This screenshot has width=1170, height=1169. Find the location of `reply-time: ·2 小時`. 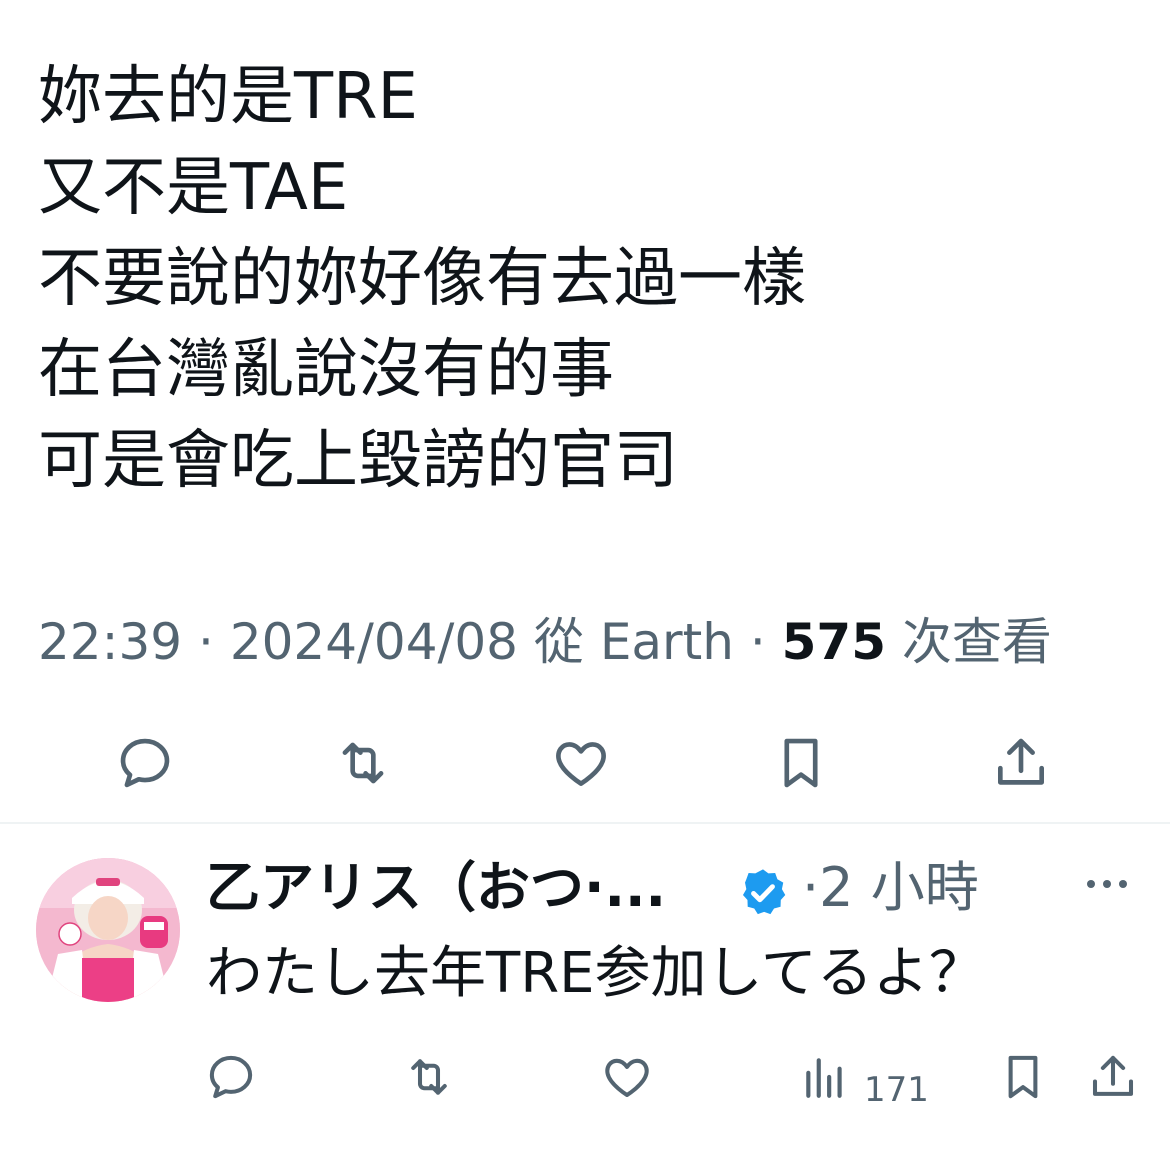

reply-time: ·2 小時 is located at coordinates (890, 888).